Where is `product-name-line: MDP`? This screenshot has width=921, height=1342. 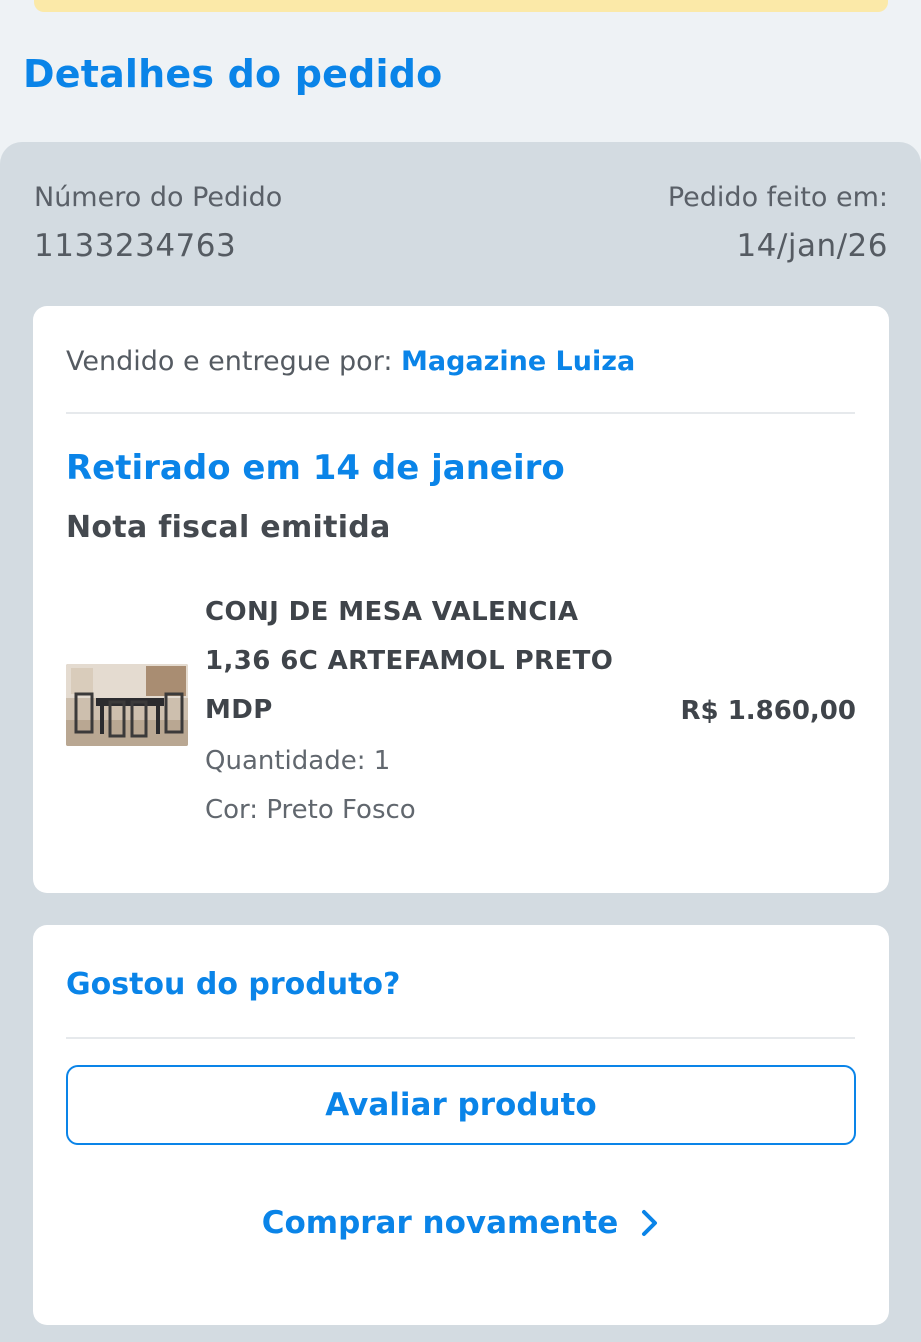
product-name-line: MDP is located at coordinates (239, 710).